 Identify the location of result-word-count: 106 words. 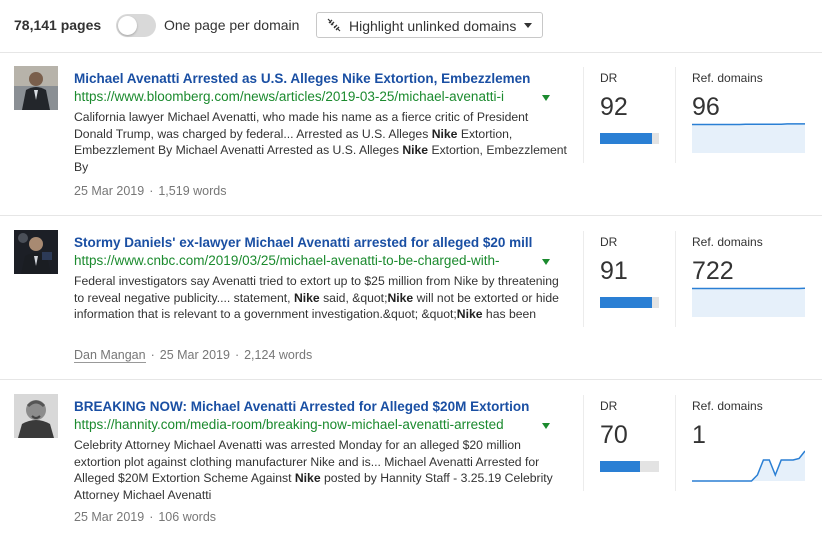
(187, 517).